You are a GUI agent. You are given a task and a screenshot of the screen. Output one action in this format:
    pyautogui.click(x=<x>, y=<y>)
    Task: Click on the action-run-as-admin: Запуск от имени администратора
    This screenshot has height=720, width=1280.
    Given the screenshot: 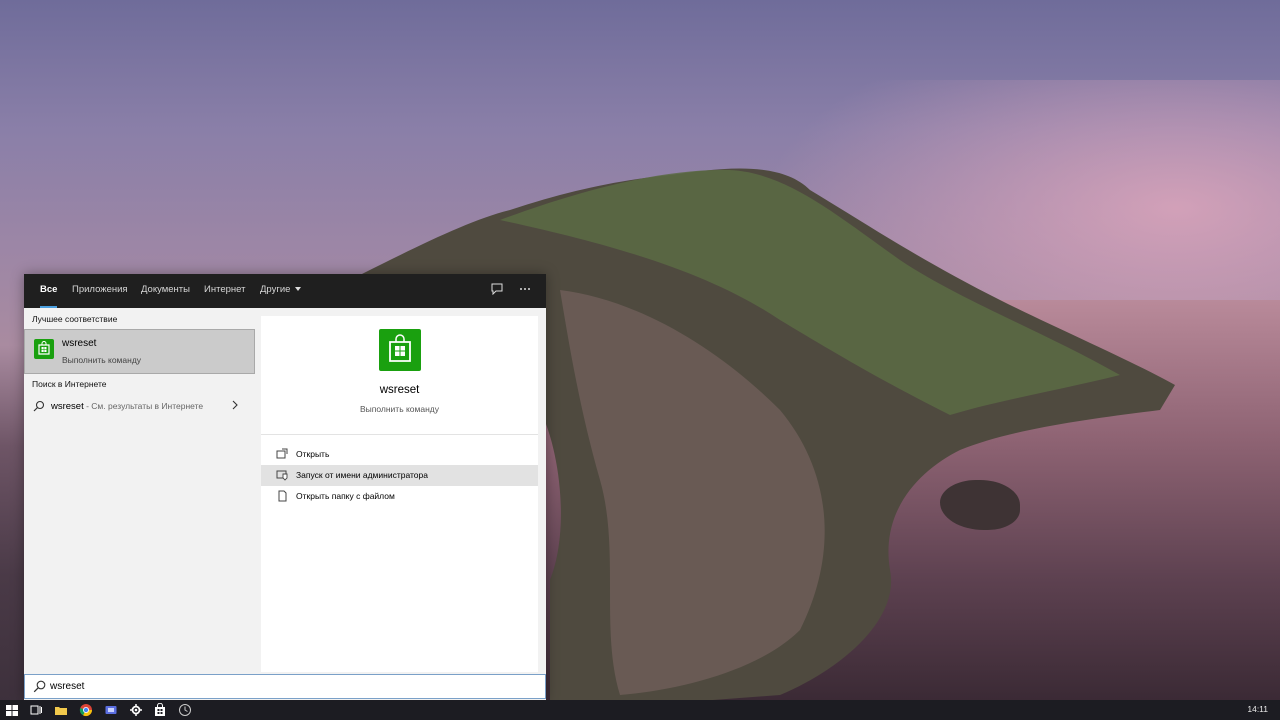 What is the action you would take?
    pyautogui.click(x=399, y=475)
    